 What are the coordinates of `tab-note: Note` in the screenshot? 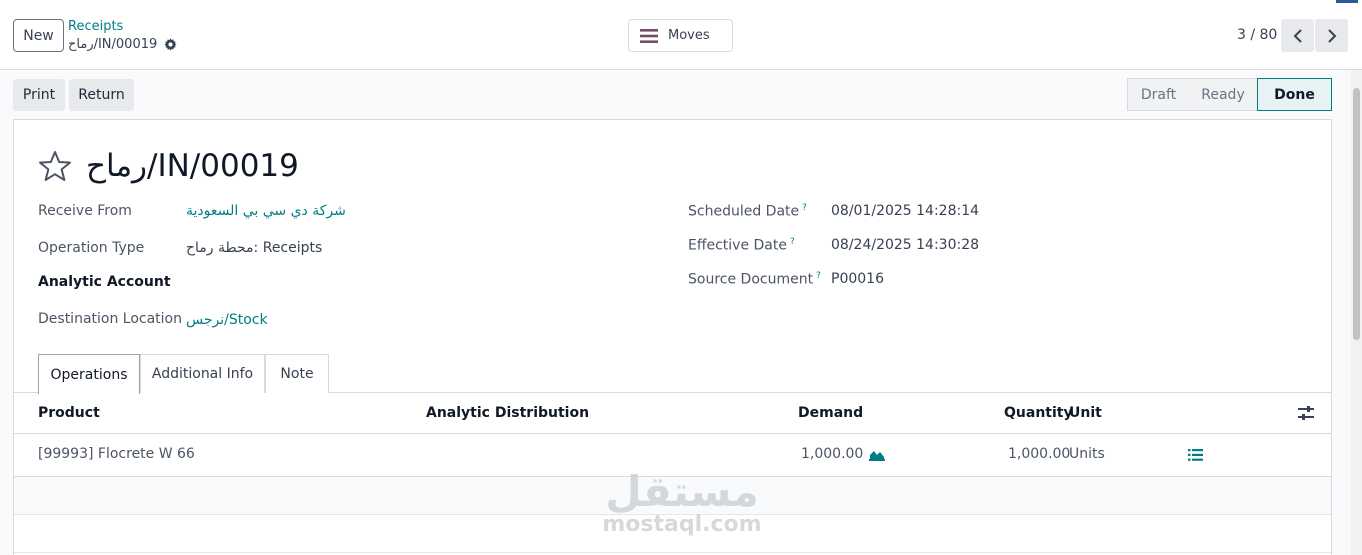 It's located at (297, 373).